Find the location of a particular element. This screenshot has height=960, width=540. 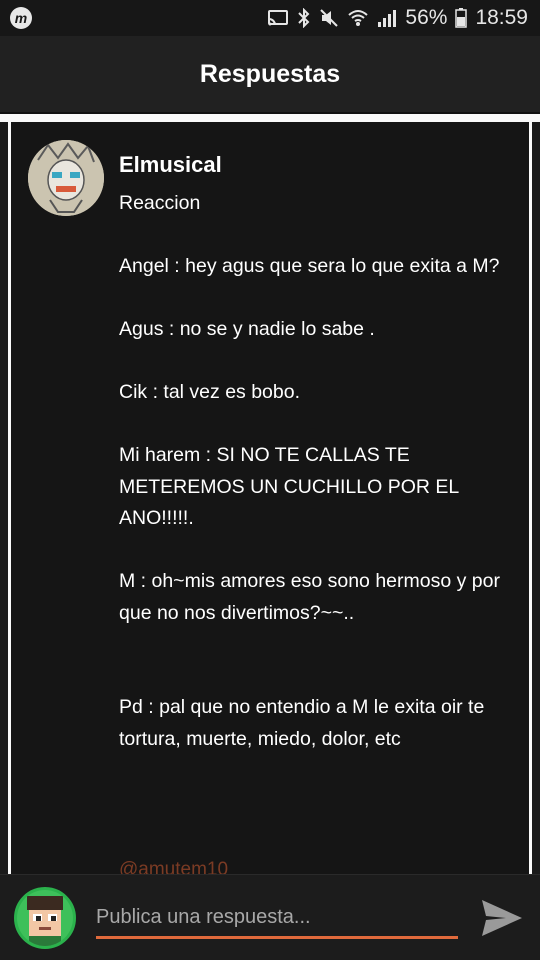

m-badge-icon: m is located at coordinates (21, 18).